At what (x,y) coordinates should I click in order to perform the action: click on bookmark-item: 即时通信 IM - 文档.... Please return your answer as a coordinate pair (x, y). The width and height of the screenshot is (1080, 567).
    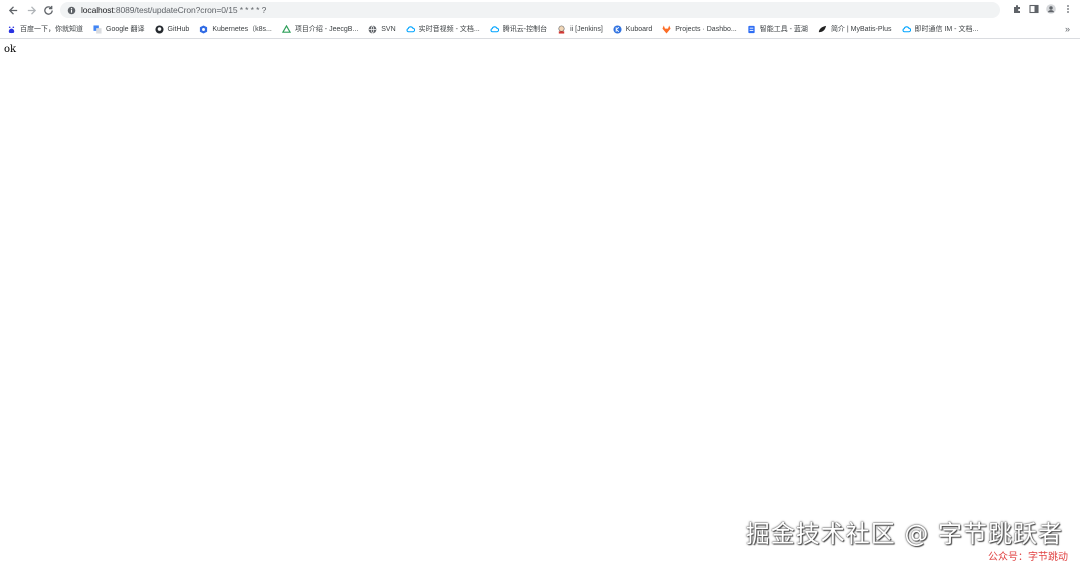
    Looking at the image, I should click on (940, 29).